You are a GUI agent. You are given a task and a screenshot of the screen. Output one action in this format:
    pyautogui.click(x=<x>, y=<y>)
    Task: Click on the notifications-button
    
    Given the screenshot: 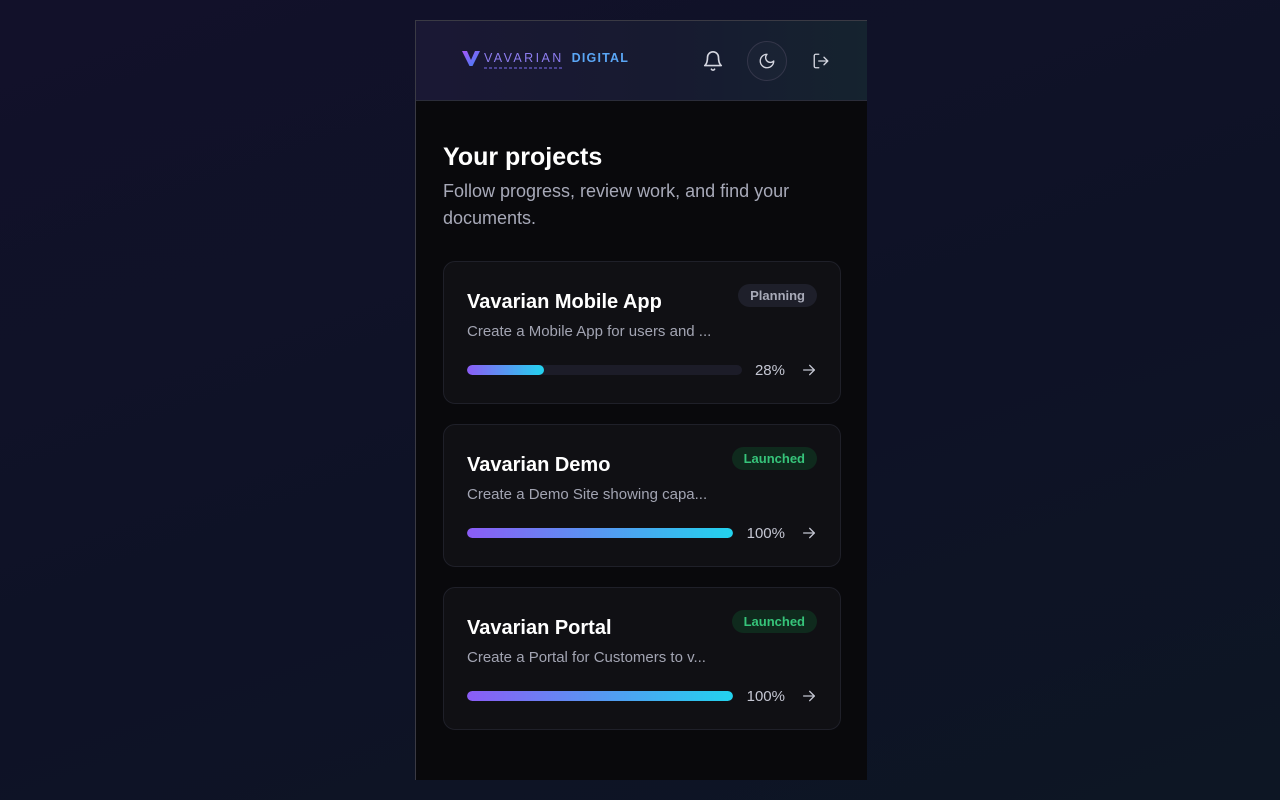 What is the action you would take?
    pyautogui.click(x=713, y=61)
    